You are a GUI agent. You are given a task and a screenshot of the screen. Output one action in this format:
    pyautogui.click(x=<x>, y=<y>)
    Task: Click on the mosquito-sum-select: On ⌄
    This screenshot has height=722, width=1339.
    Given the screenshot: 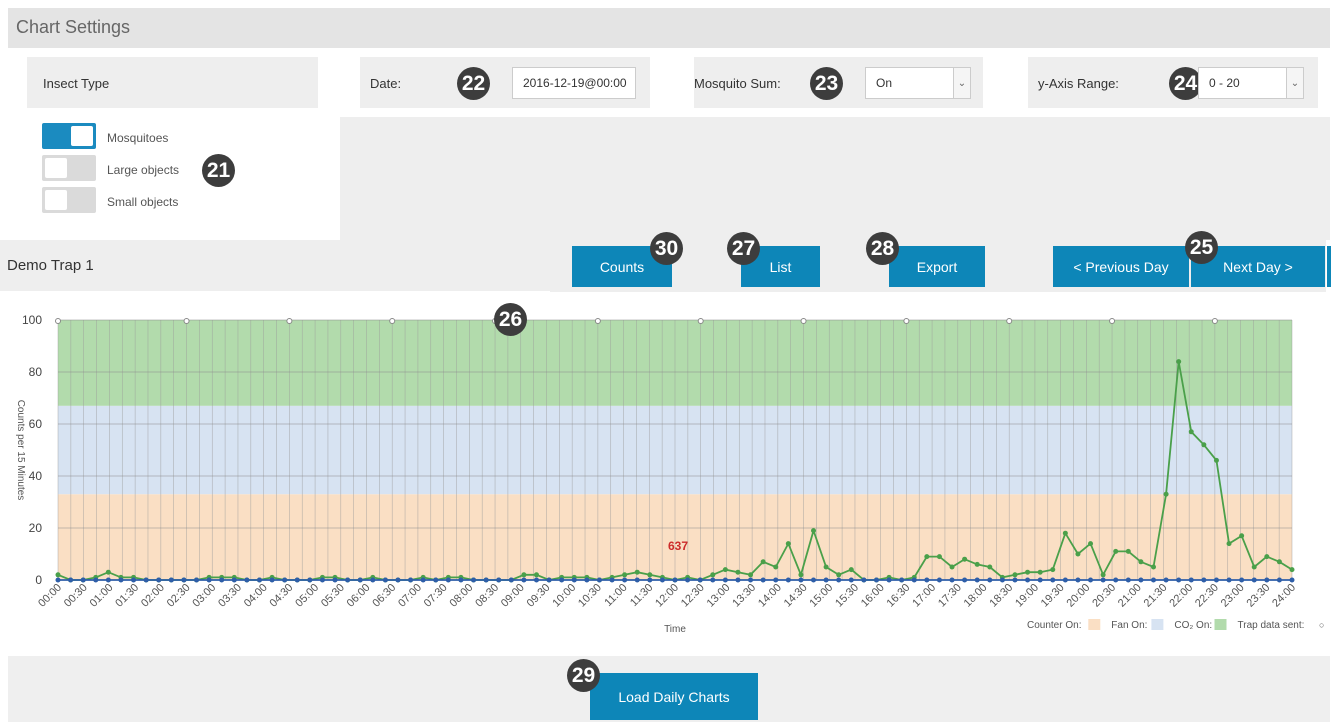 What is the action you would take?
    pyautogui.click(x=918, y=83)
    